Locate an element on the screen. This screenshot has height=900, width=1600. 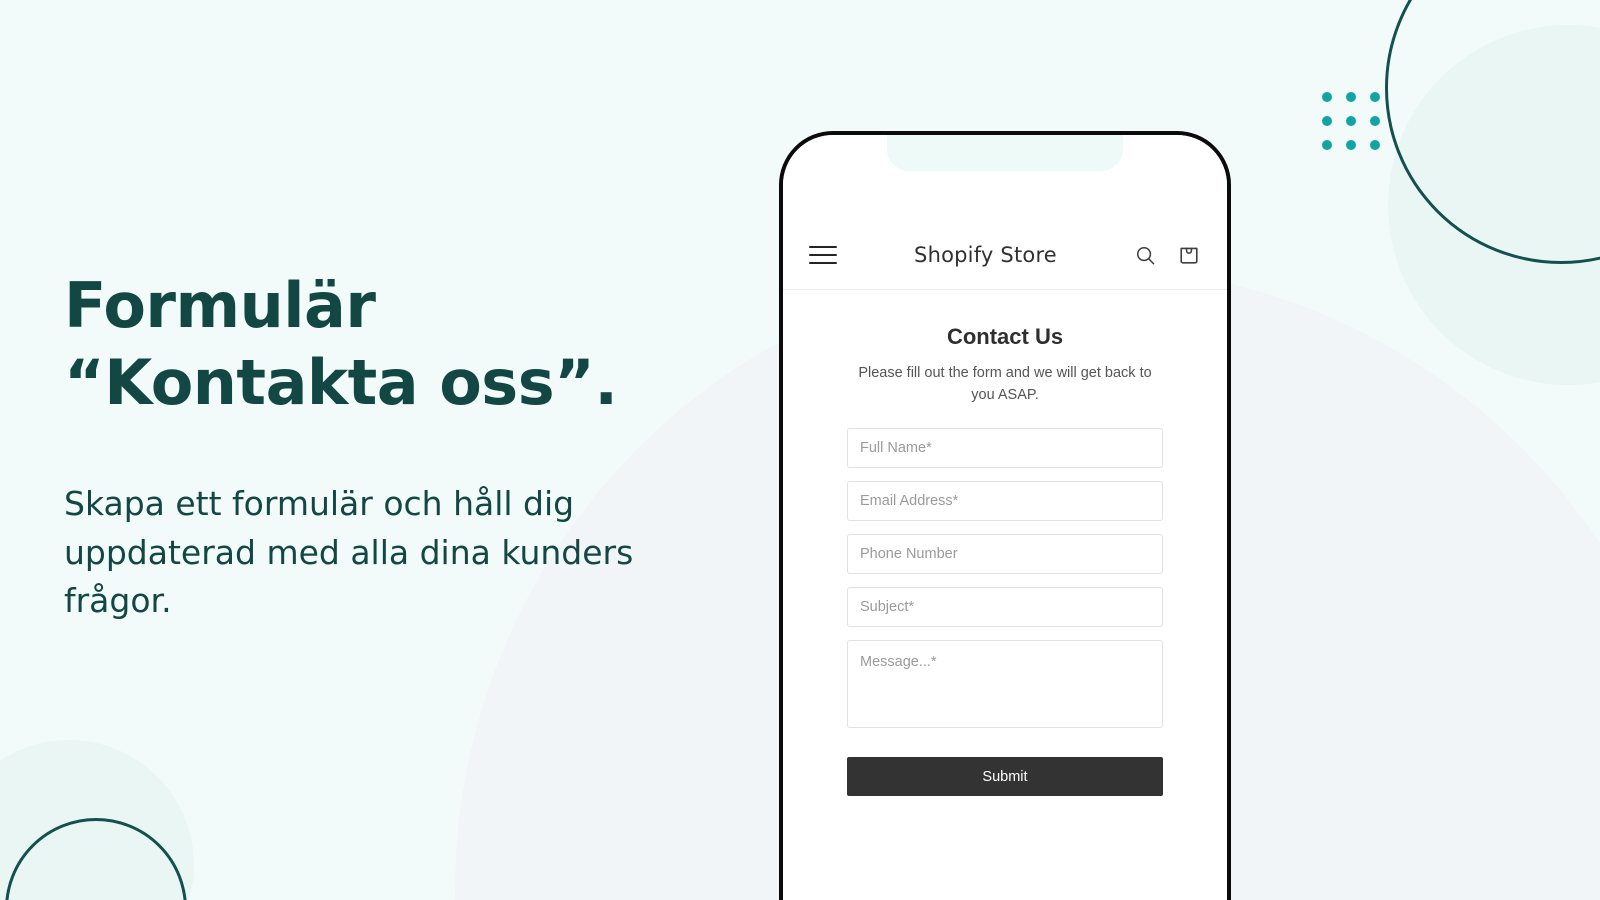
submit-button: Submit is located at coordinates (1005, 777).